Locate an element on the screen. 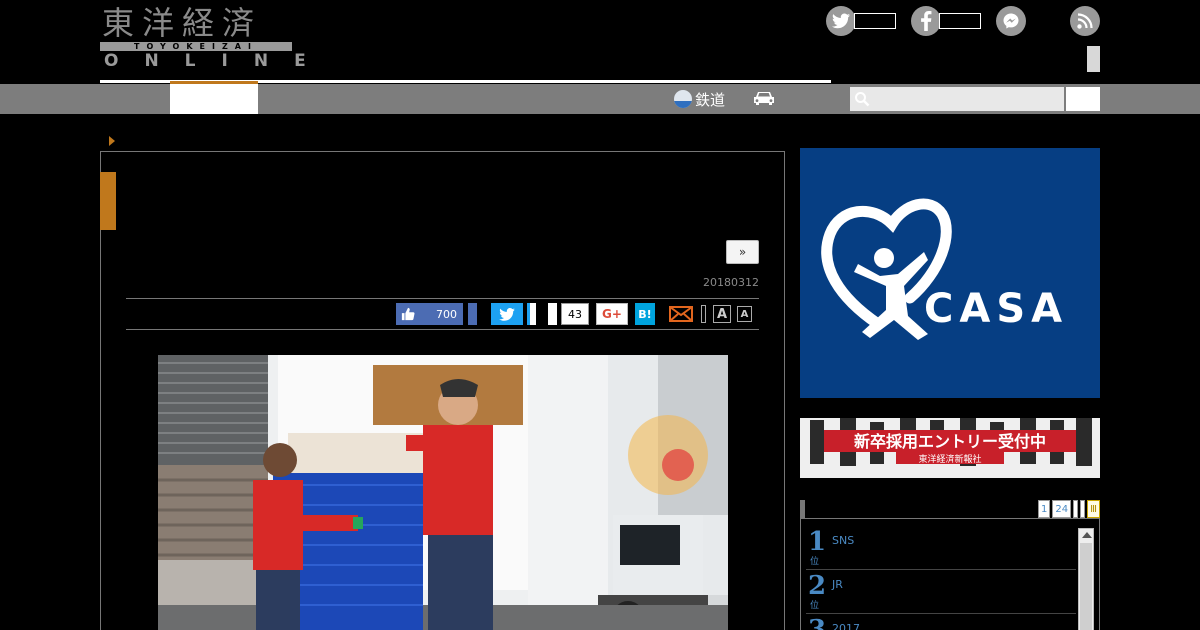  search-button is located at coordinates (1083, 99).